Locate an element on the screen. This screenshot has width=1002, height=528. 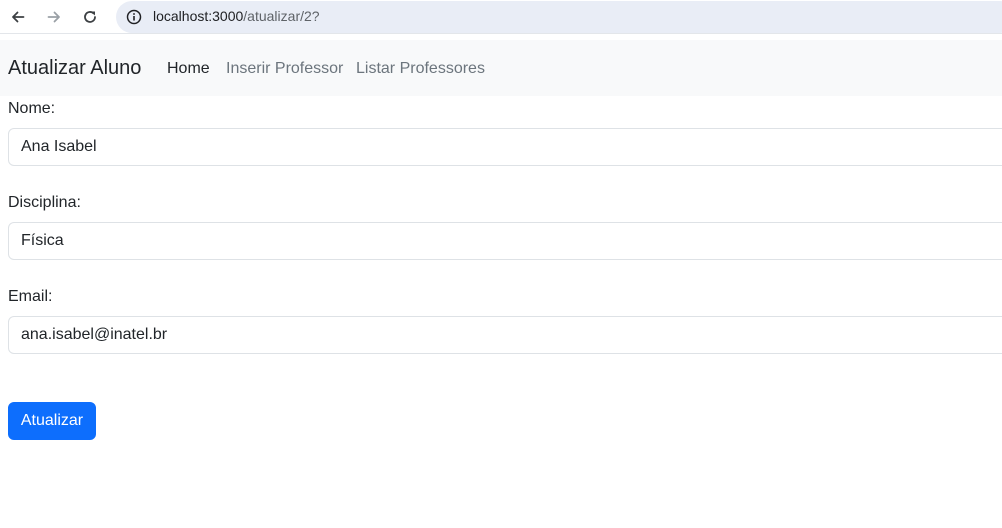
address-bar-url: localhost:3000/atualizar/2? is located at coordinates (236, 16).